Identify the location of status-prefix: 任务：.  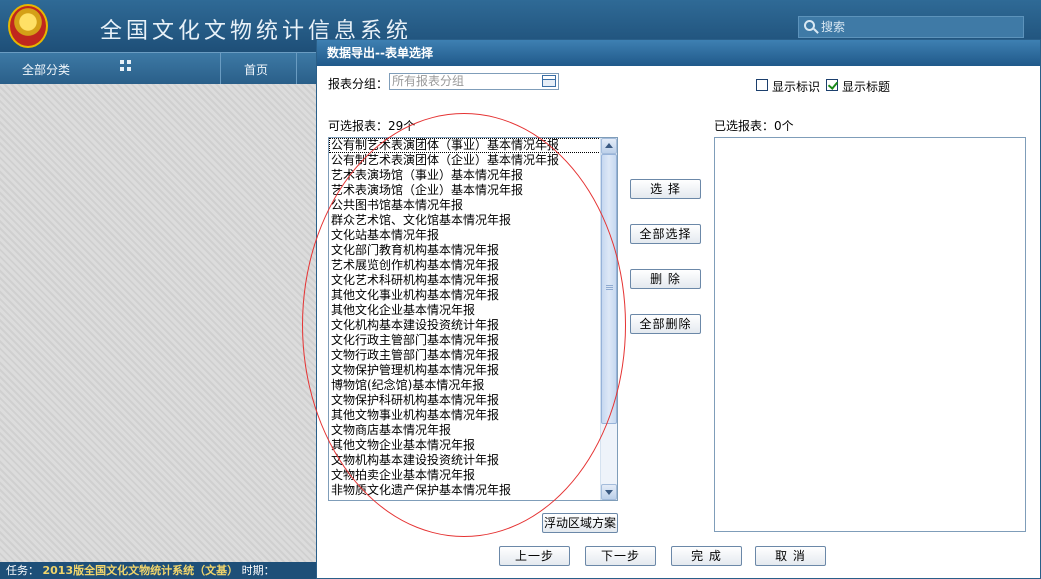
(22, 570).